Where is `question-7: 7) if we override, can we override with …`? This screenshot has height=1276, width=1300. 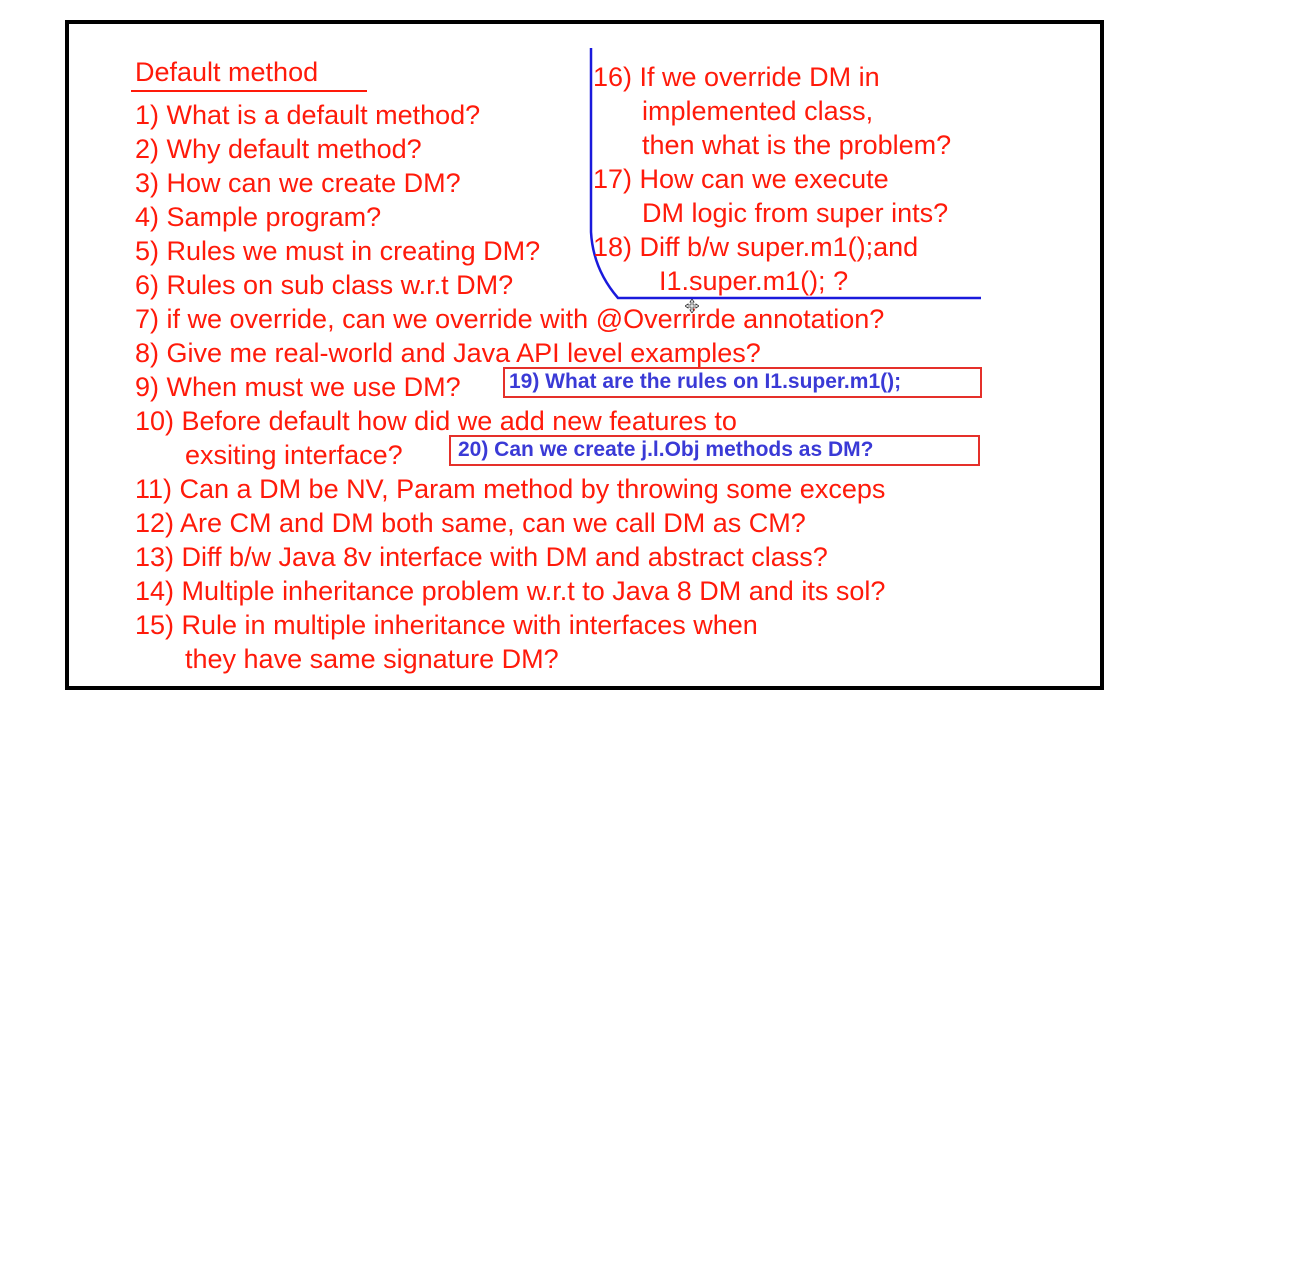 question-7: 7) if we override, can we override with … is located at coordinates (510, 319).